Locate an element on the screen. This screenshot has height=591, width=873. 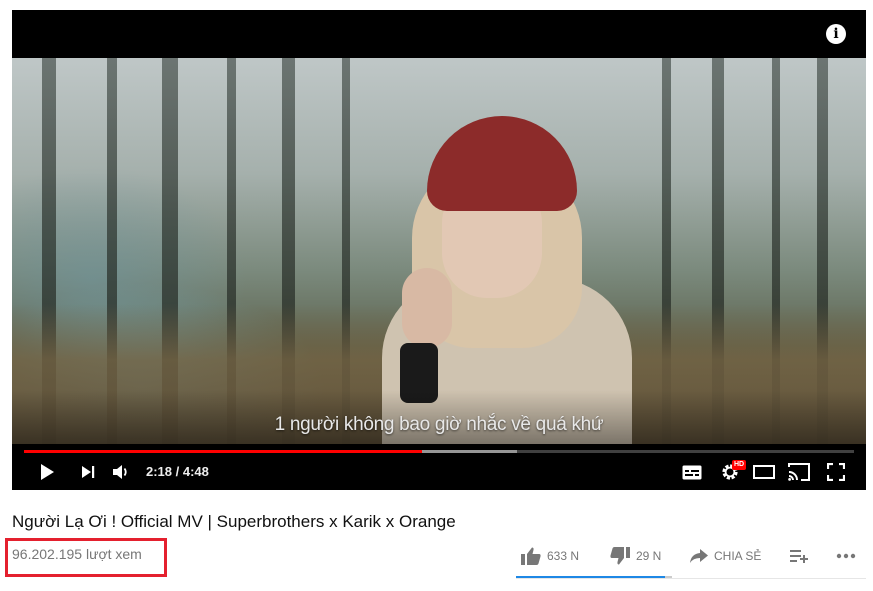
more-horizontal-icon is located at coordinates (846, 556).